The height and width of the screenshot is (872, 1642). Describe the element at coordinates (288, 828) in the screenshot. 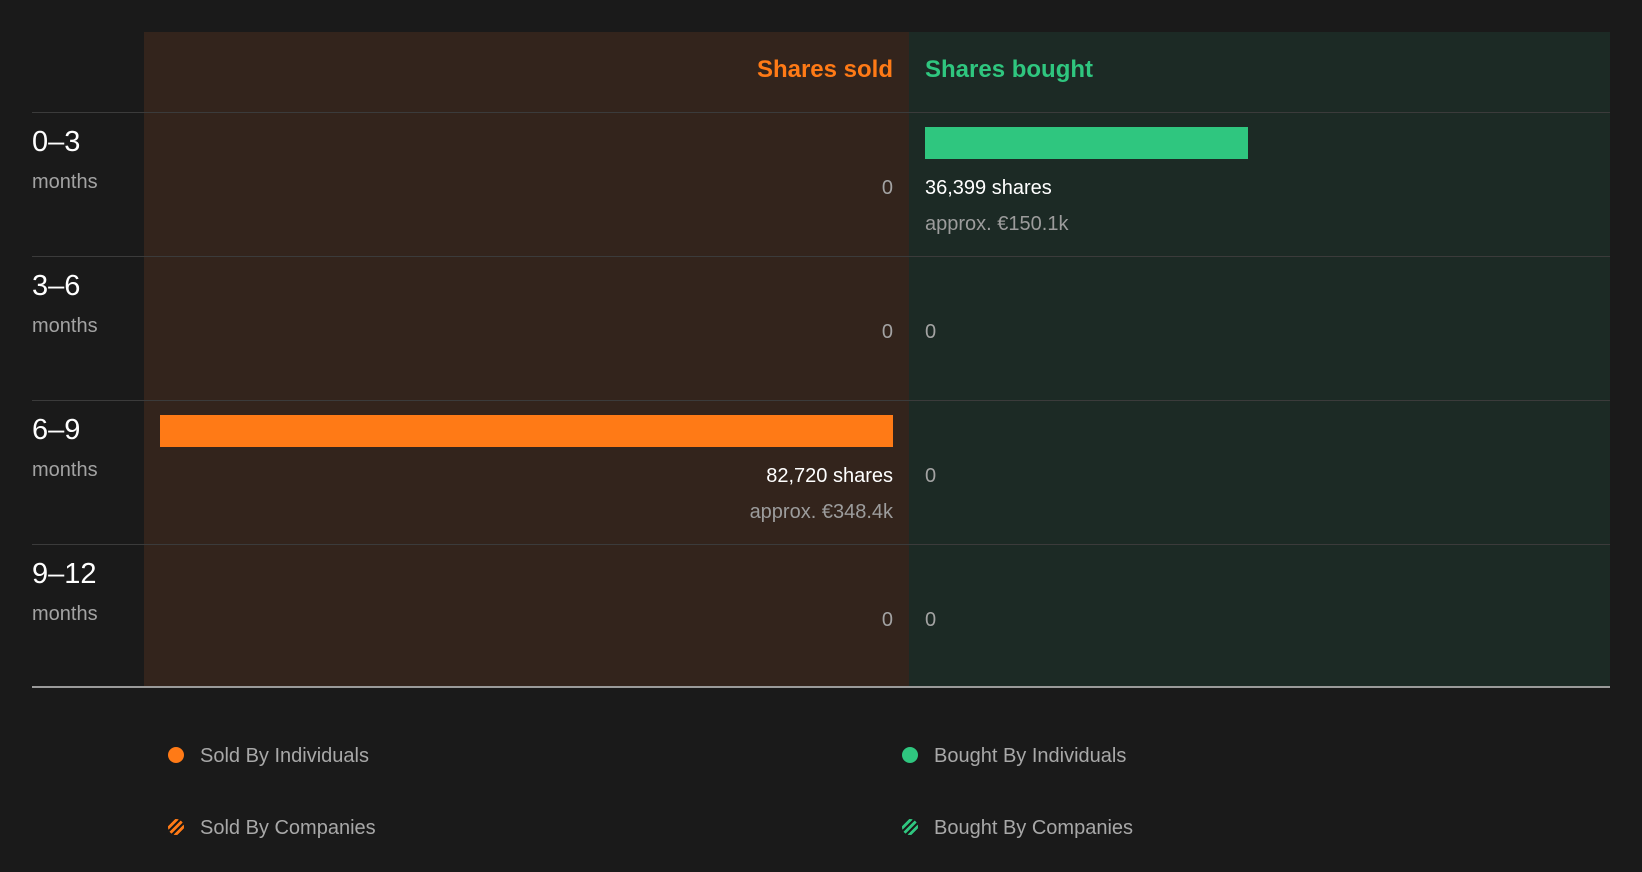

I see `legend-label: Sold By Companies` at that location.